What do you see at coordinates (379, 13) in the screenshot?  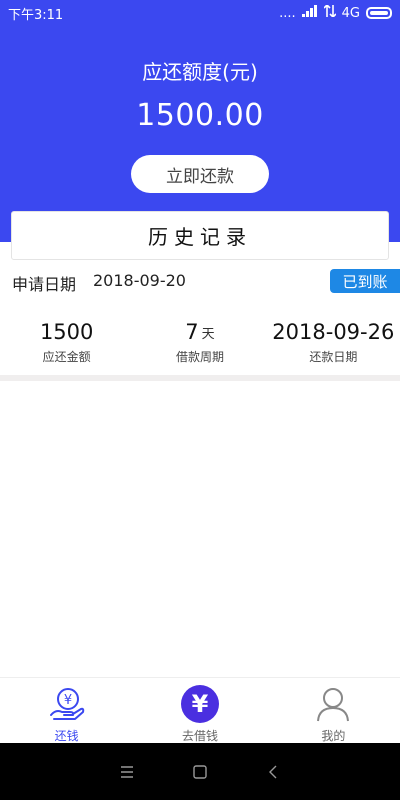 I see `battery-icon` at bounding box center [379, 13].